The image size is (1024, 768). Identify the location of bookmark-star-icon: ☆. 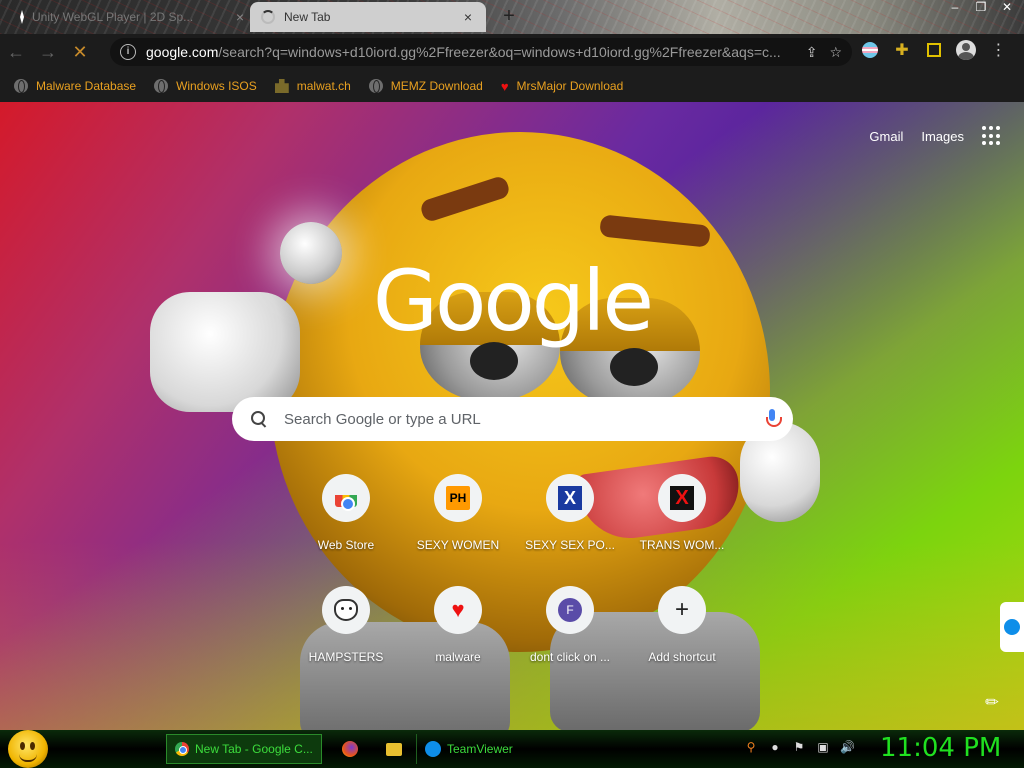
(835, 52).